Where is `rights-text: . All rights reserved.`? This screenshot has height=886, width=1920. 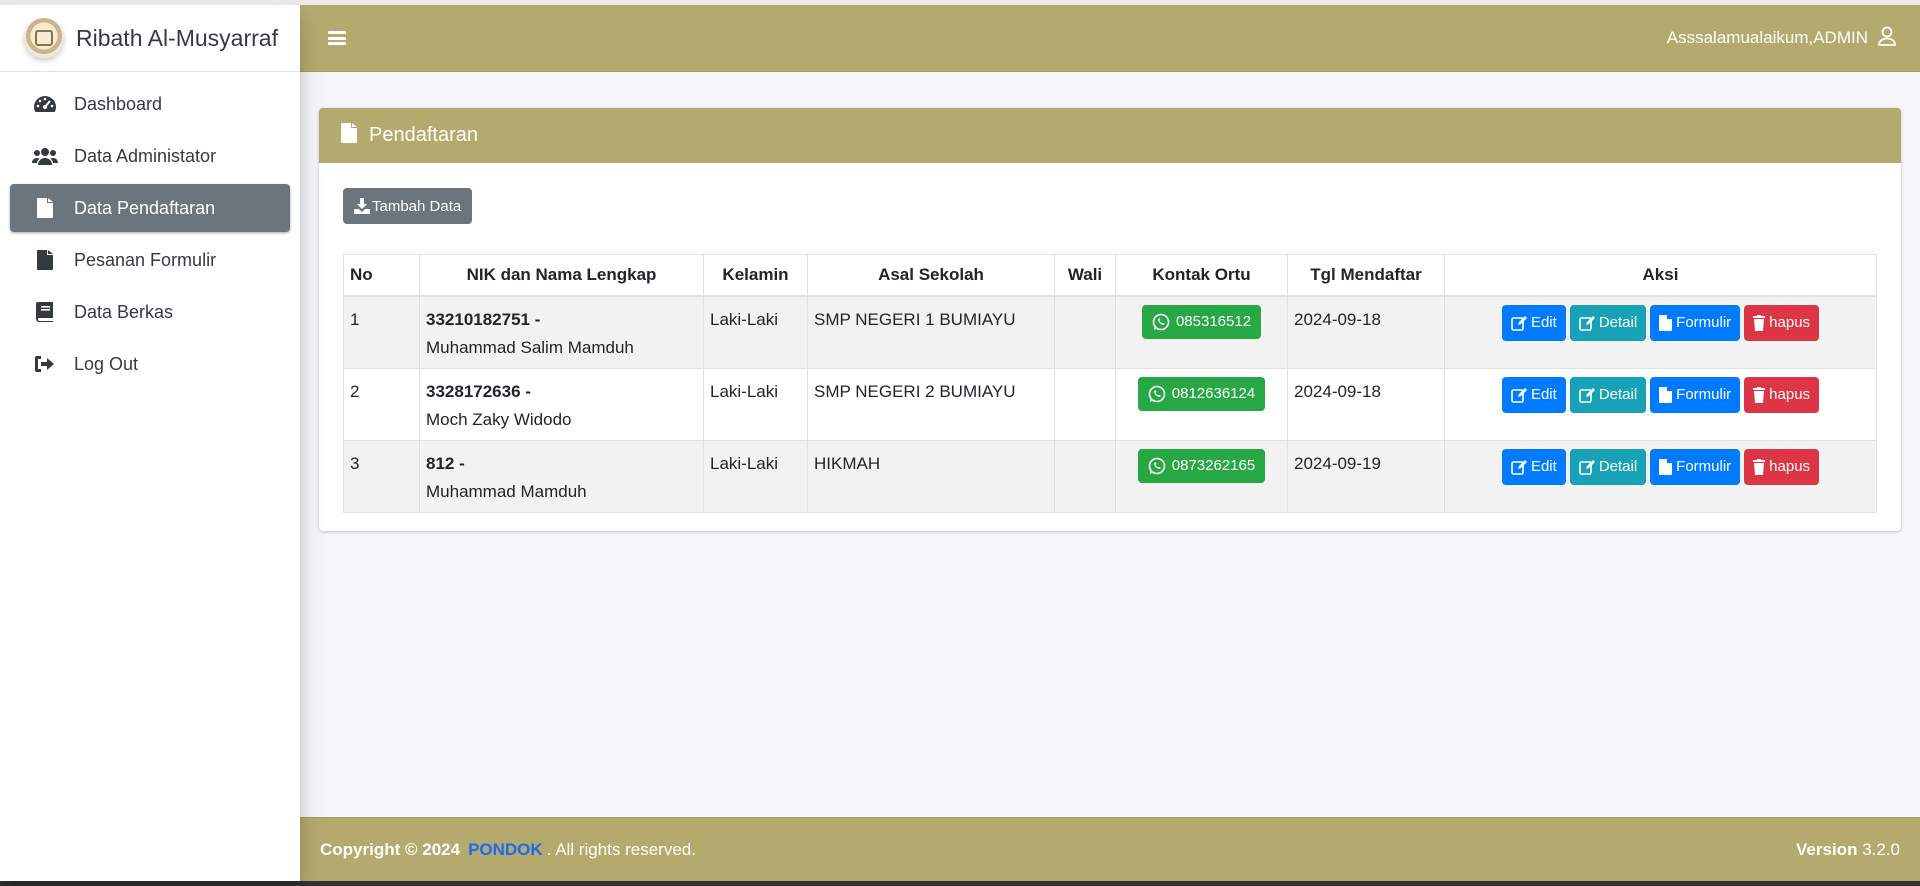 rights-text: . All rights reserved. is located at coordinates (621, 849).